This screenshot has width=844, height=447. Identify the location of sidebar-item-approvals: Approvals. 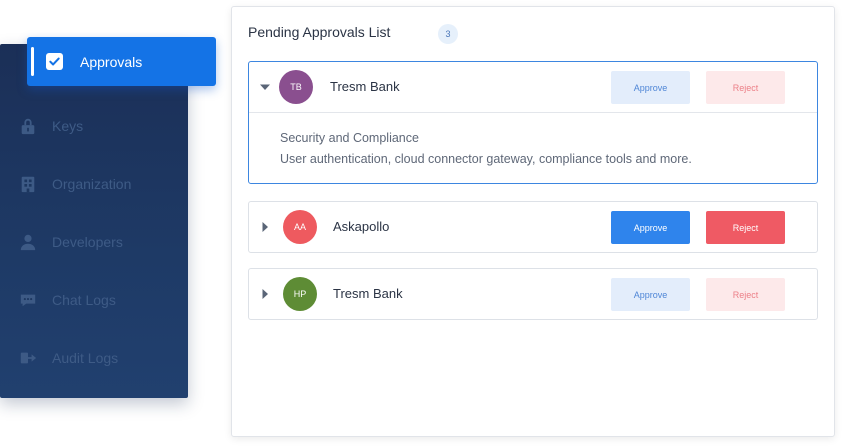
(121, 61).